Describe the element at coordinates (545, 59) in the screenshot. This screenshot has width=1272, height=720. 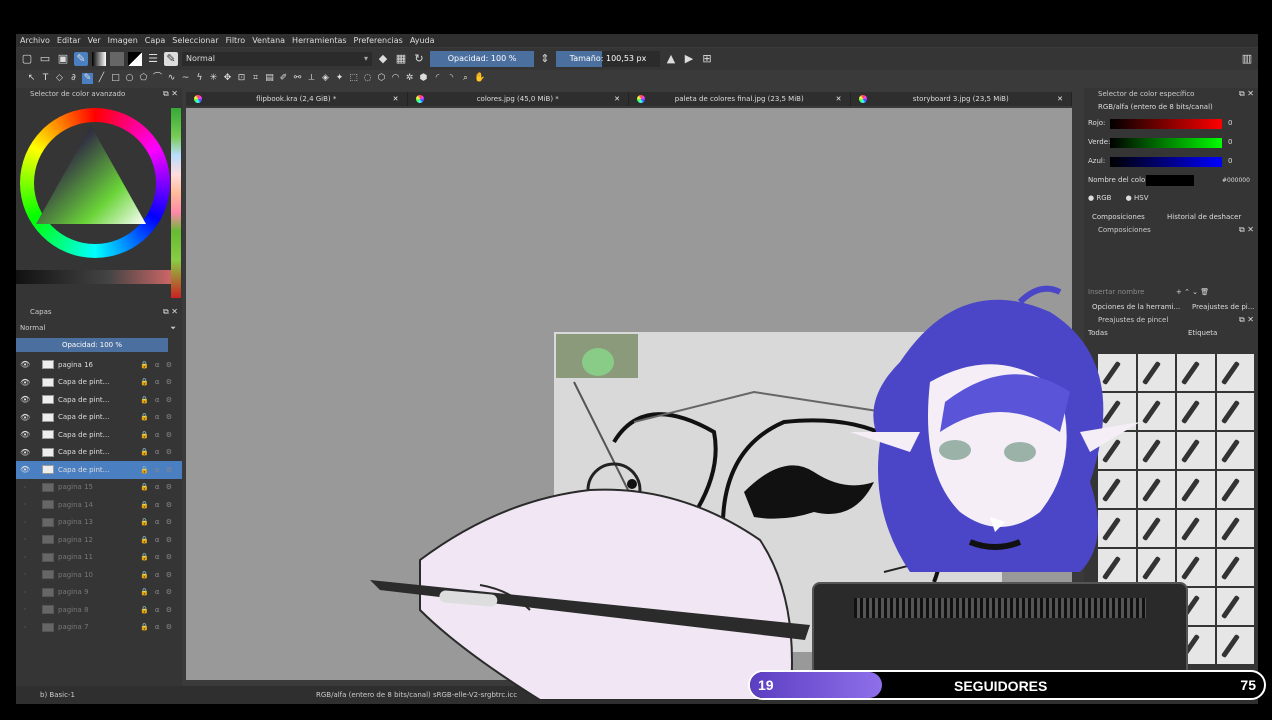
I see `spin-arrows-icon: ⇕` at that location.